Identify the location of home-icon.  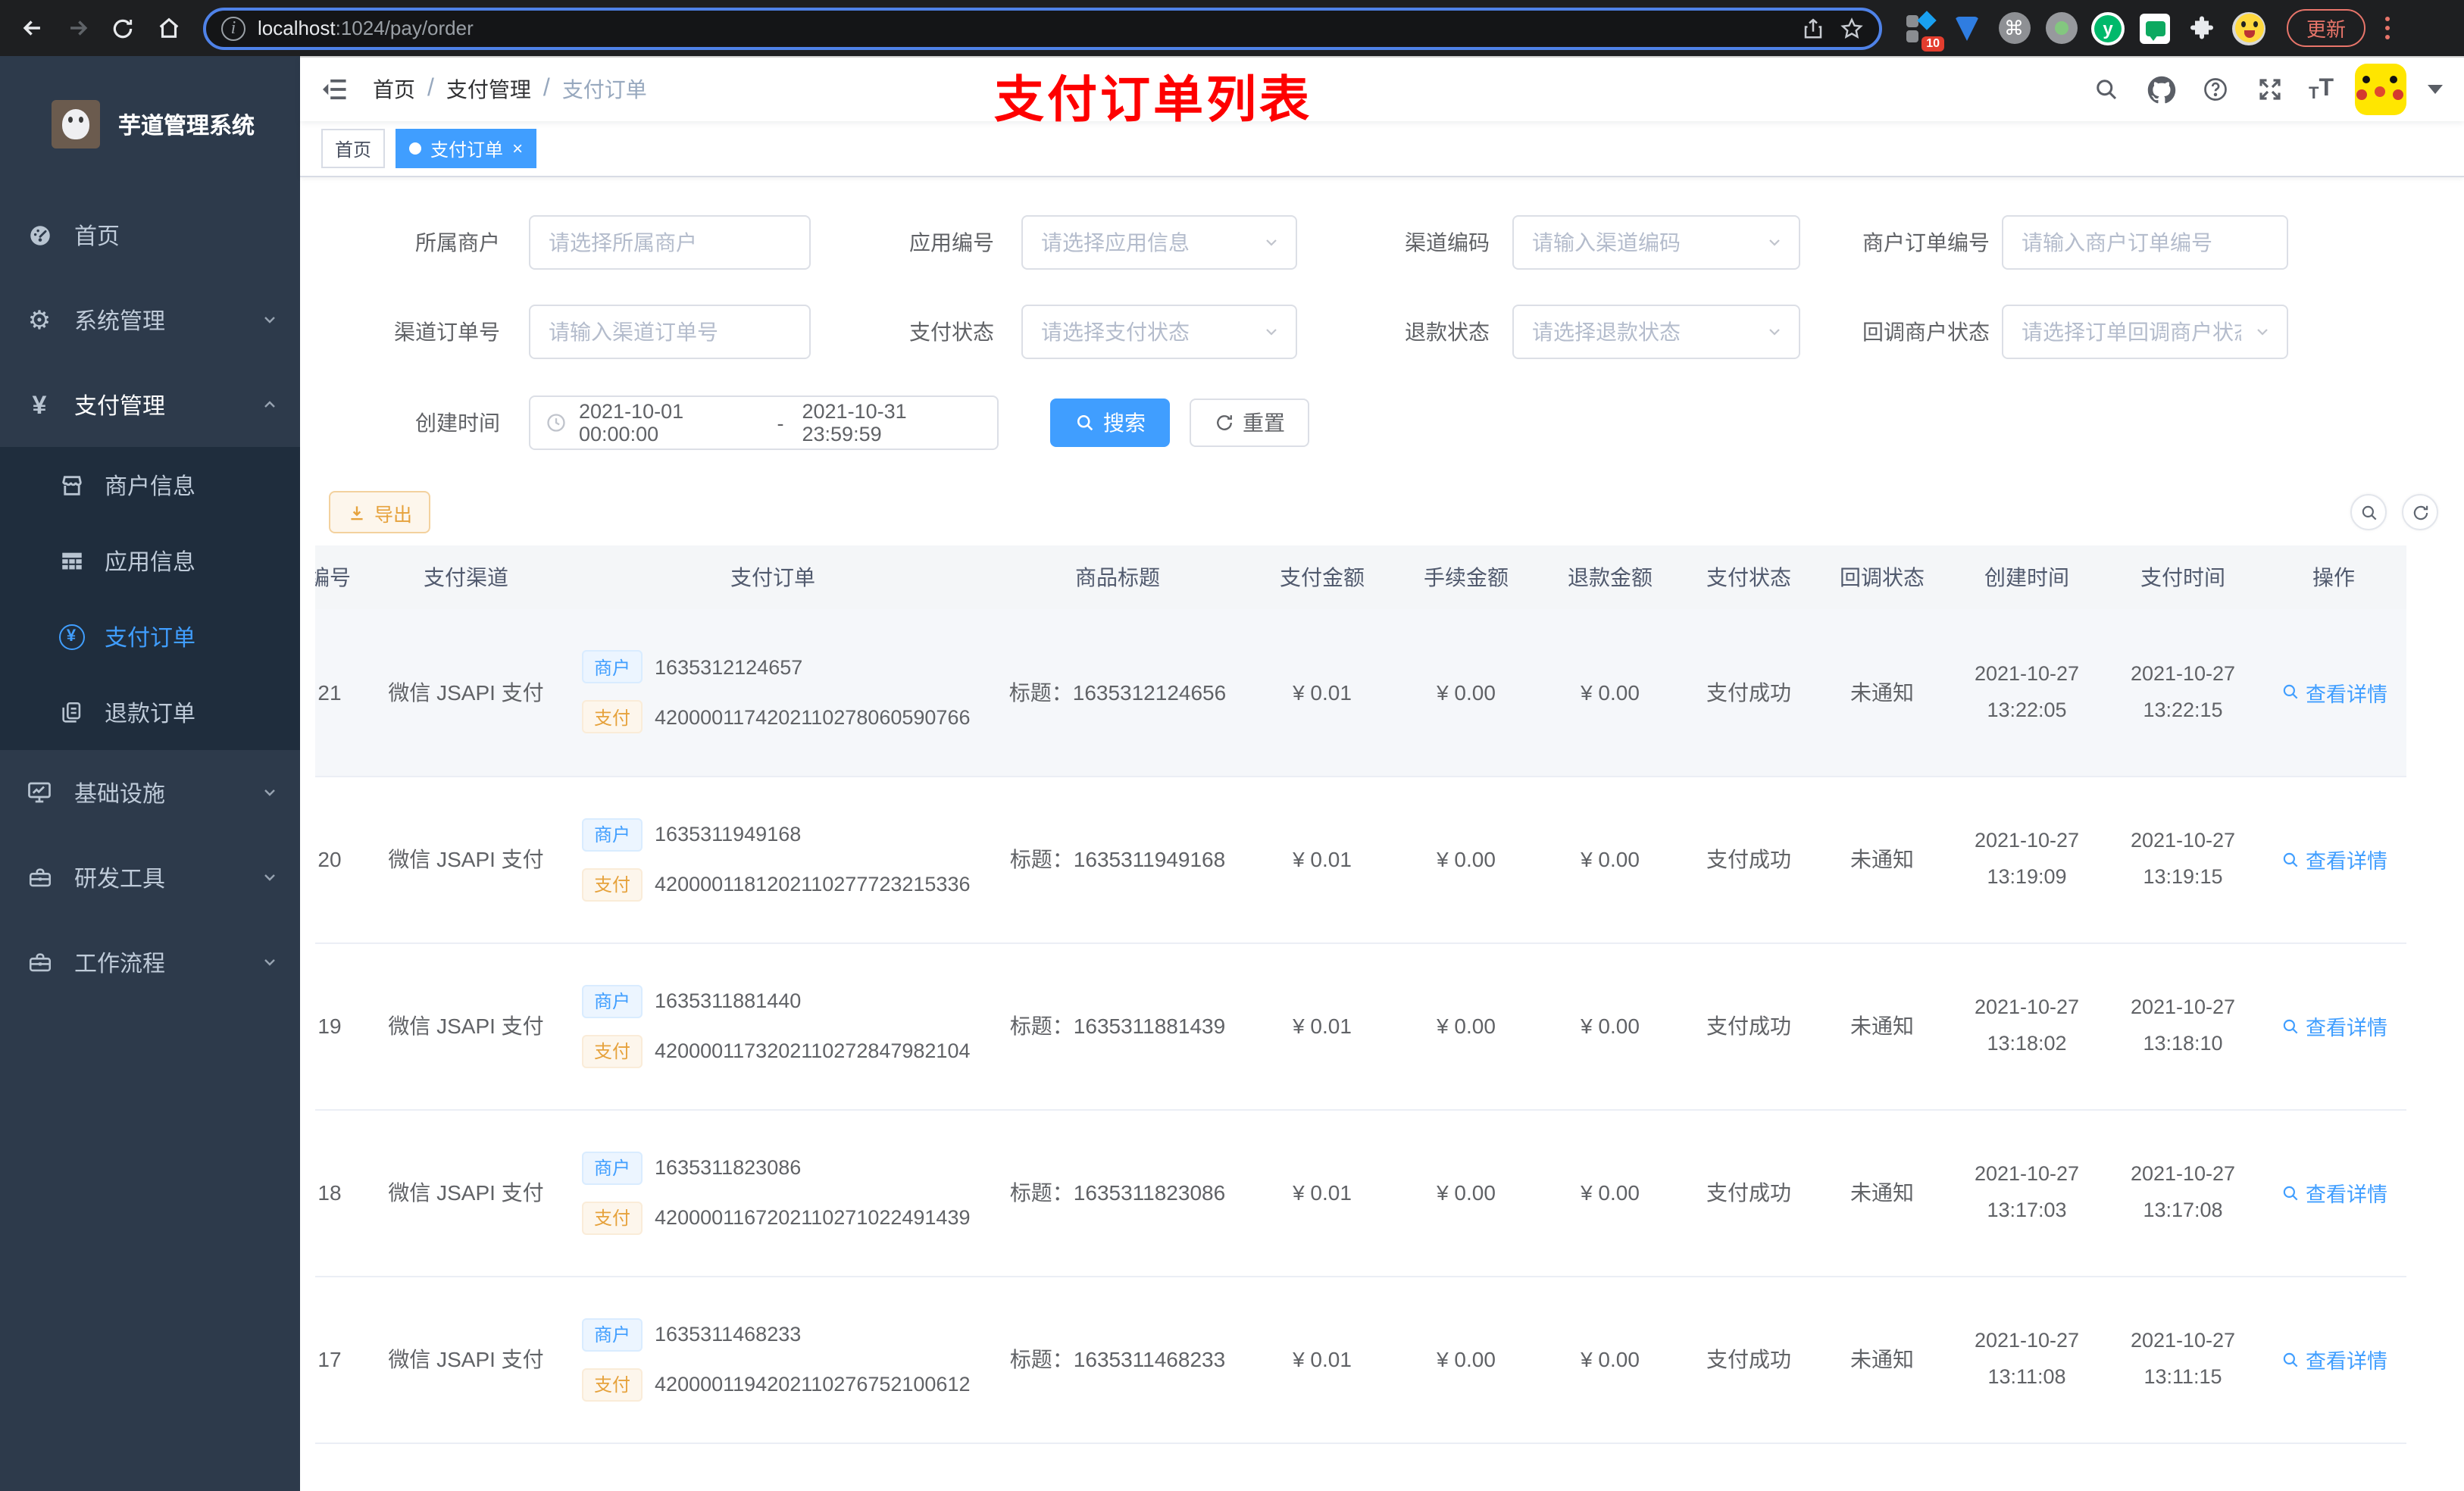
(168, 28).